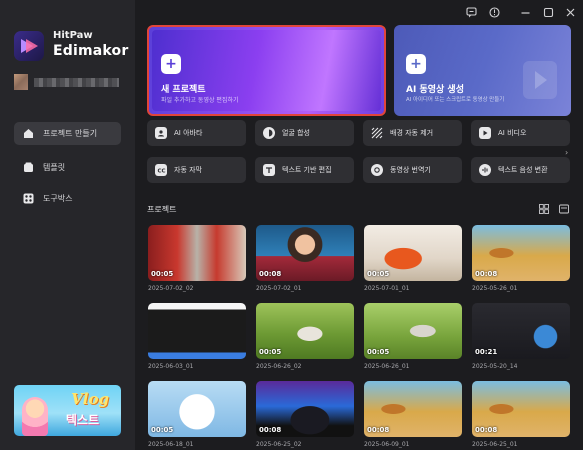 The image size is (583, 450). What do you see at coordinates (28, 134) in the screenshot?
I see `home-icon` at bounding box center [28, 134].